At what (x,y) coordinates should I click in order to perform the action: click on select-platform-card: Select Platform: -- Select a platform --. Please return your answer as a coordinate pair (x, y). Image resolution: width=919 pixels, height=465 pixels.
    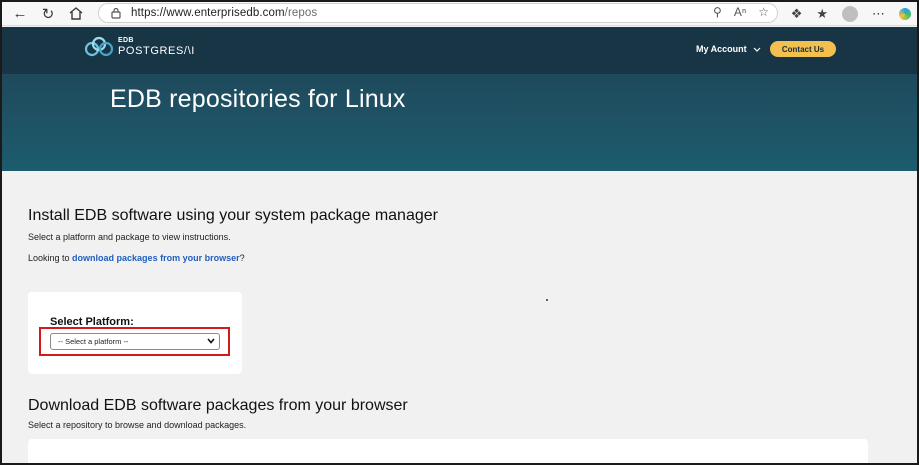
    Looking at the image, I should click on (135, 333).